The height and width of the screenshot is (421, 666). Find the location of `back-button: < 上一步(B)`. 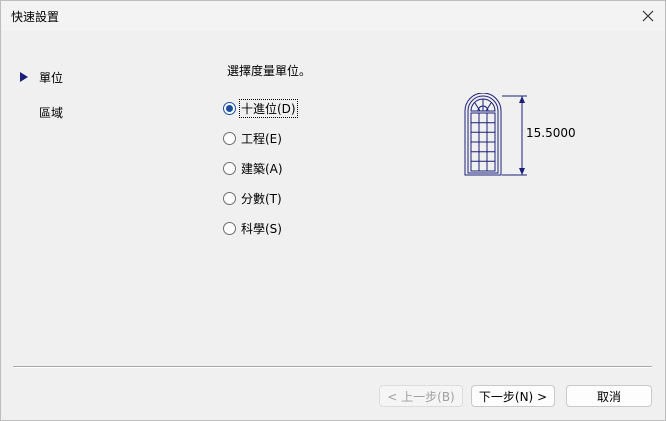

back-button: < 上一步(B) is located at coordinates (421, 396).